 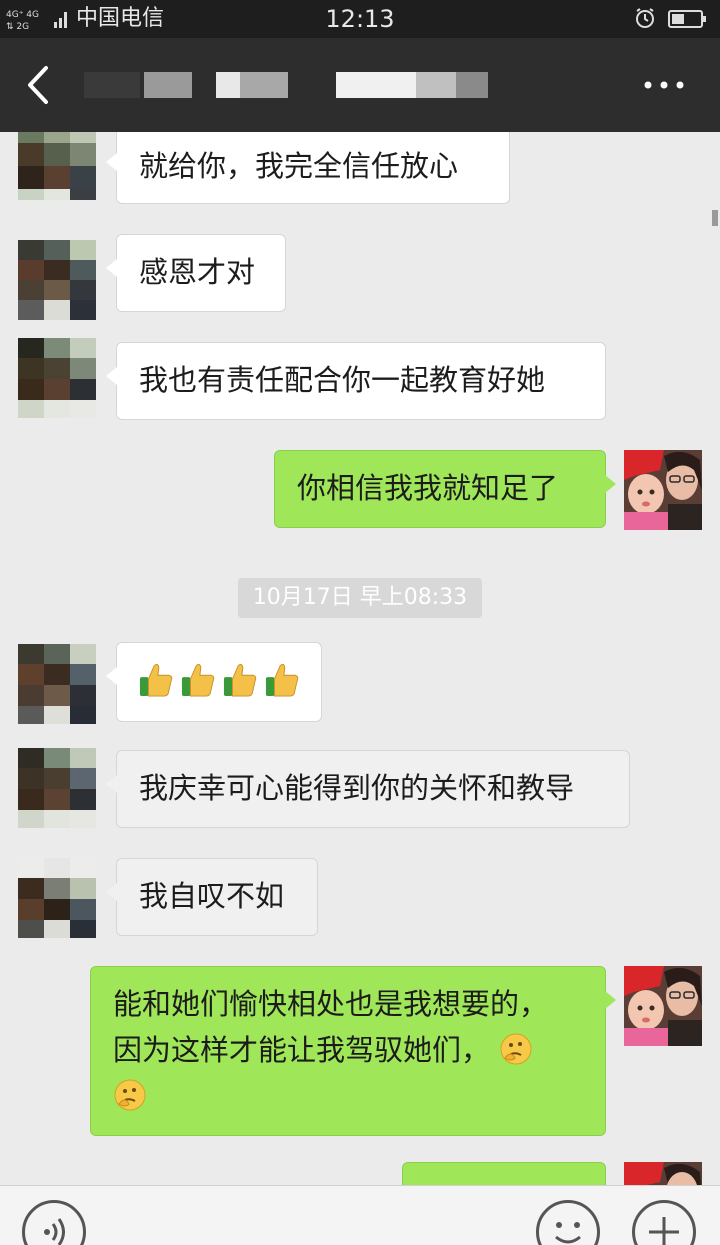 I want to click on message-bubble: 我庆幸可心能得到你的关怀和教导, so click(x=368, y=789).